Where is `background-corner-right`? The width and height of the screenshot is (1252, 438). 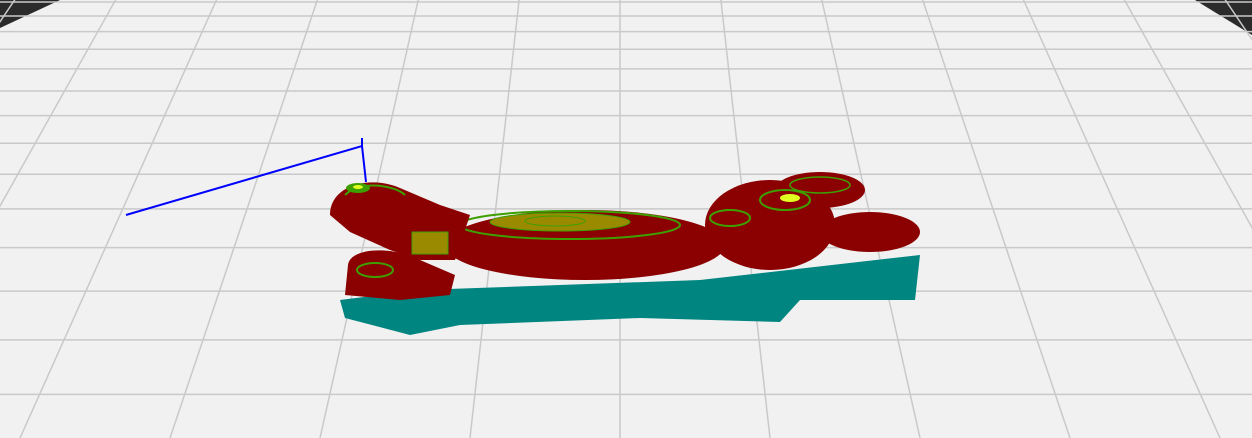 background-corner-right is located at coordinates (1223, 17).